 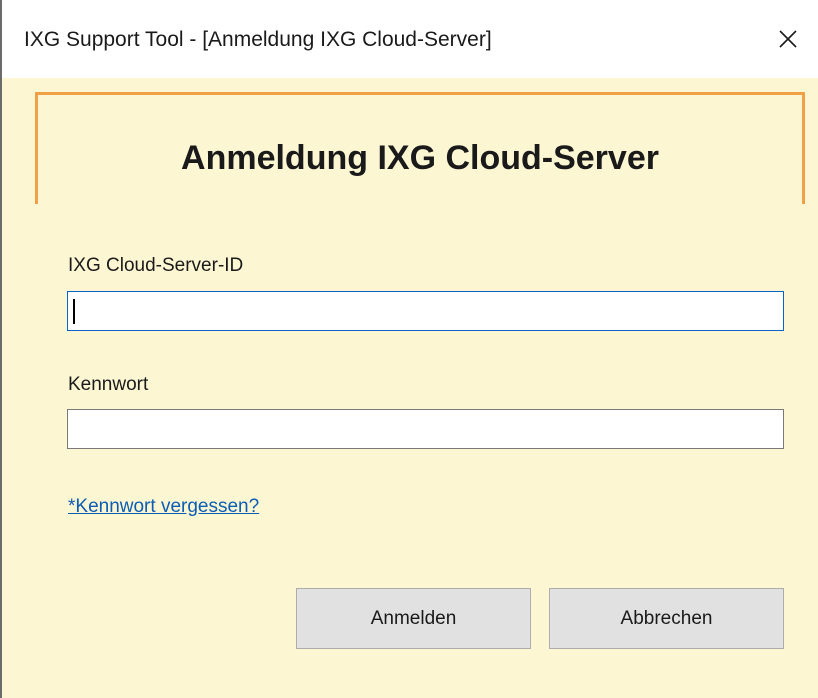 What do you see at coordinates (74, 311) in the screenshot?
I see `text-caret` at bounding box center [74, 311].